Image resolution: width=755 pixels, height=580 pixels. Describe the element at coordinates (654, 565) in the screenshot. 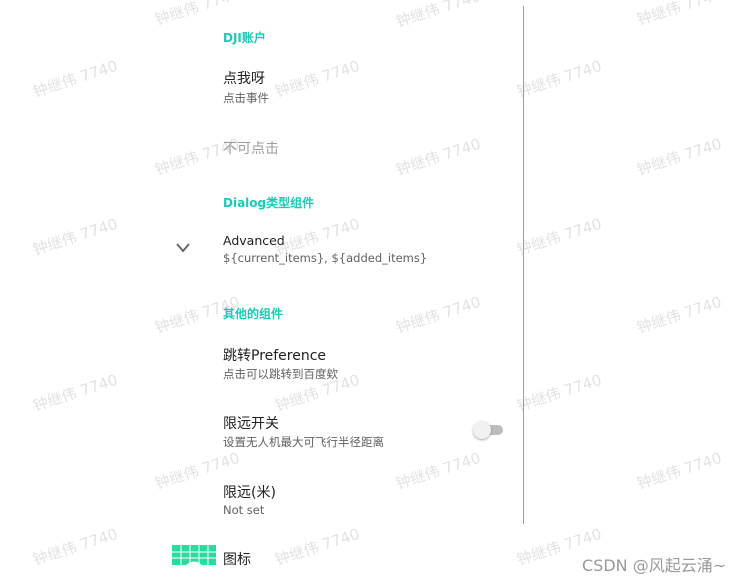

I see `csdn-credit: CSDN @风起云涌~` at that location.